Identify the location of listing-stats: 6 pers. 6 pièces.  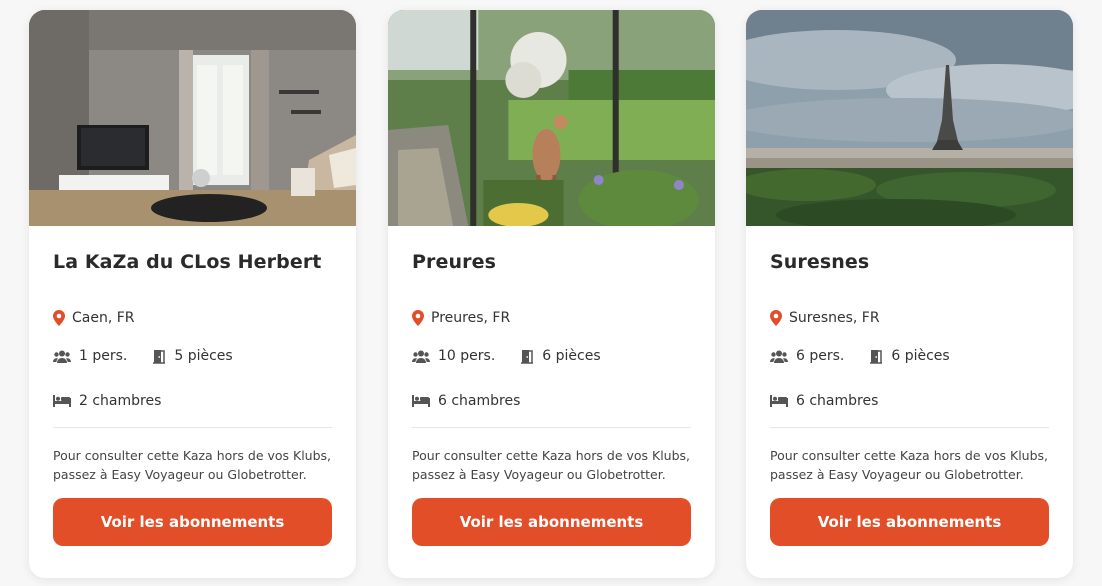
(909, 356).